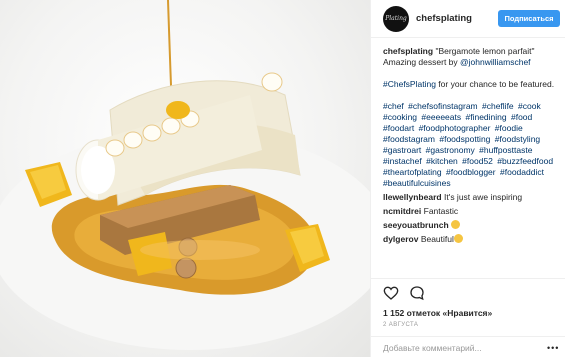 Image resolution: width=565 pixels, height=357 pixels. Describe the element at coordinates (422, 62) in the screenshot. I see `caption-prefix: Amazing dessert by` at that location.